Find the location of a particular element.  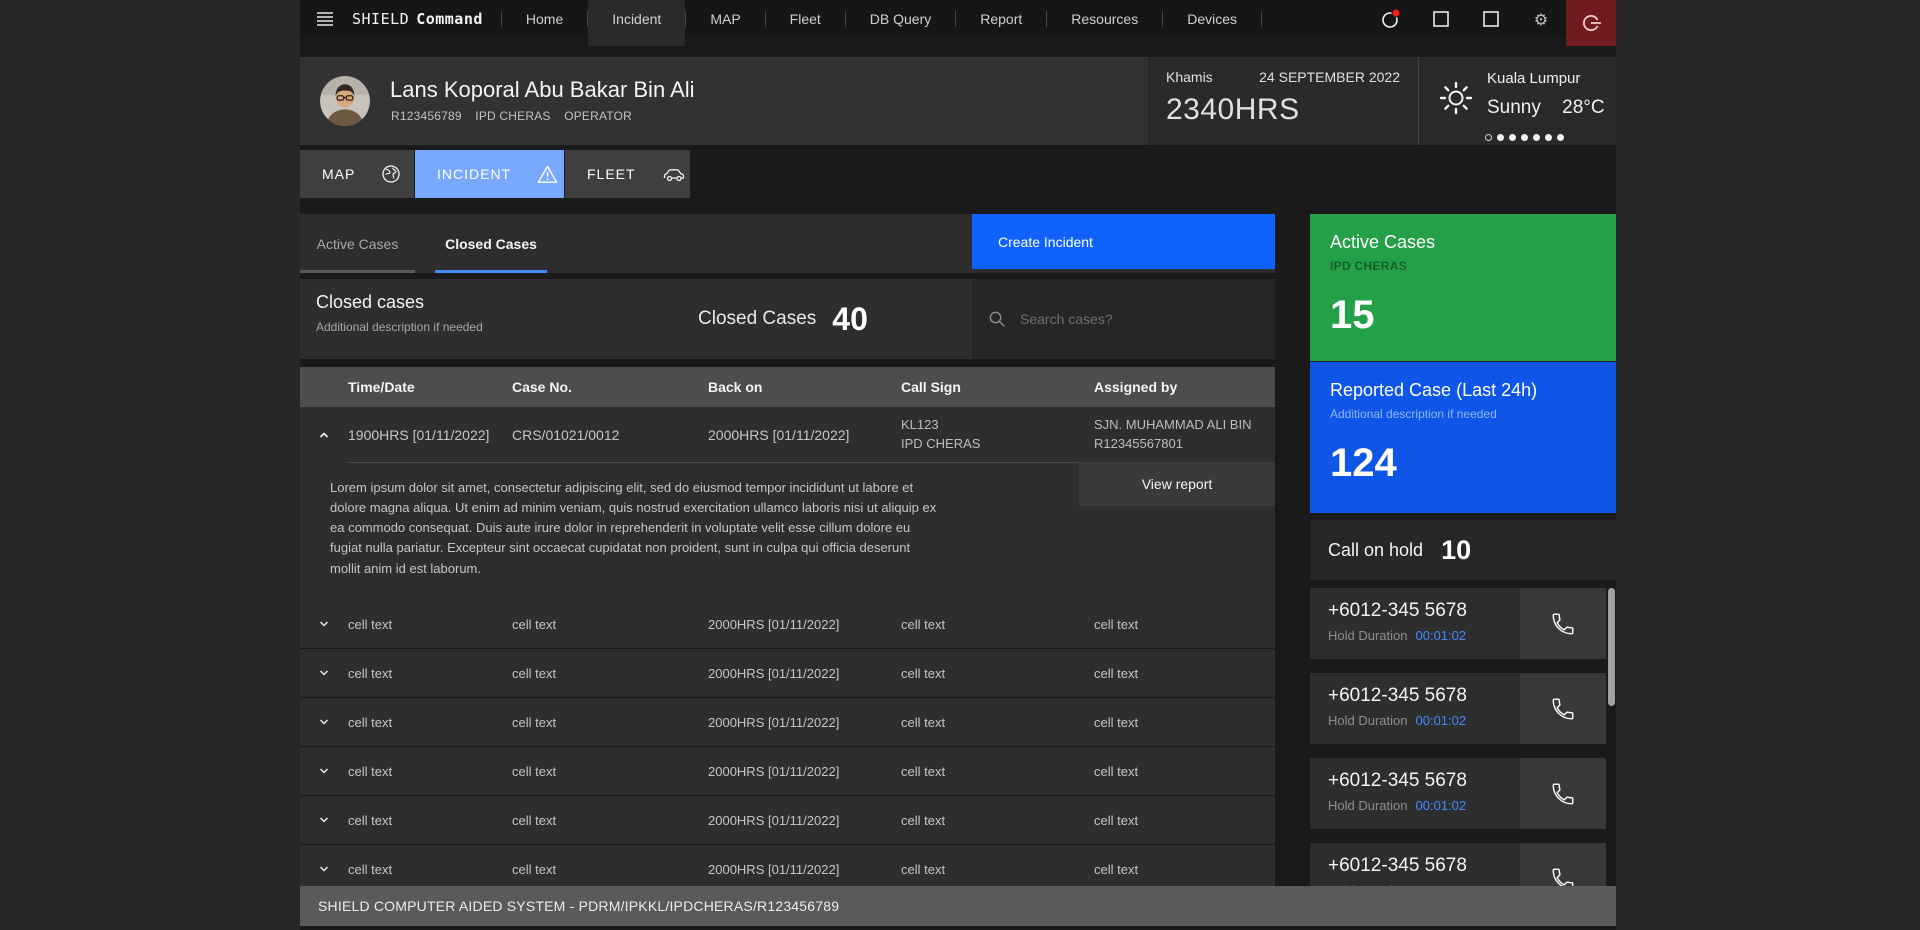

col-case-no: Case No. is located at coordinates (542, 387).